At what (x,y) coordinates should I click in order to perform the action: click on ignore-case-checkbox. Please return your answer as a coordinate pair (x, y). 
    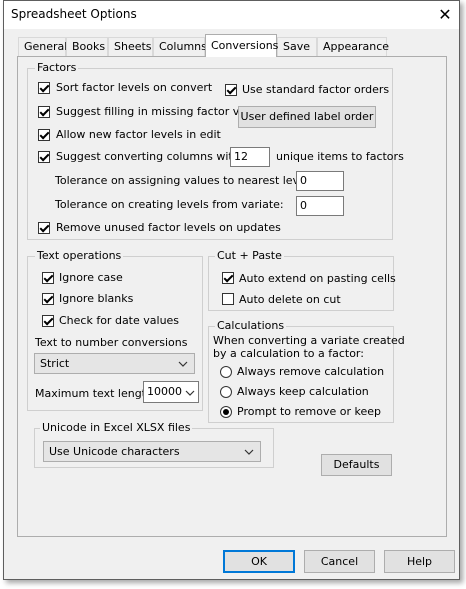
    Looking at the image, I should click on (48, 278).